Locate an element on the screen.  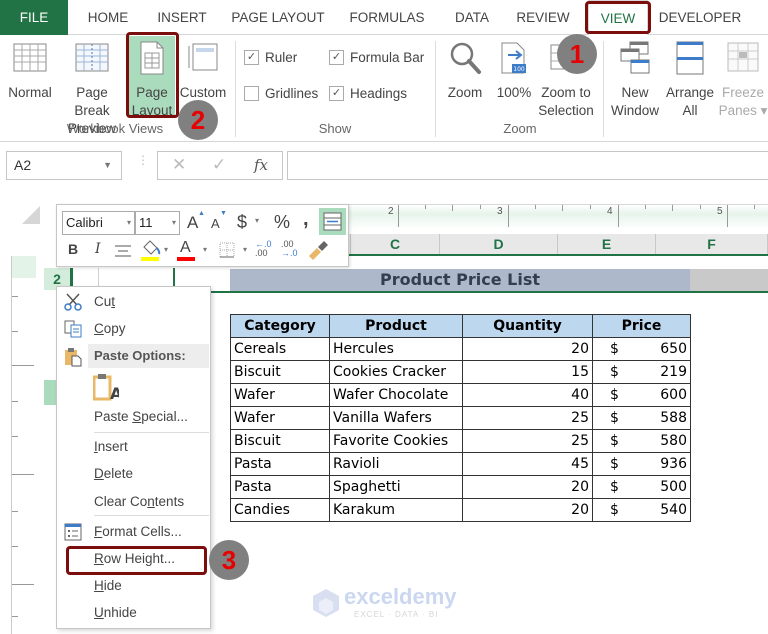
decrease-decimal-button: .00 →.0 is located at coordinates (289, 249).